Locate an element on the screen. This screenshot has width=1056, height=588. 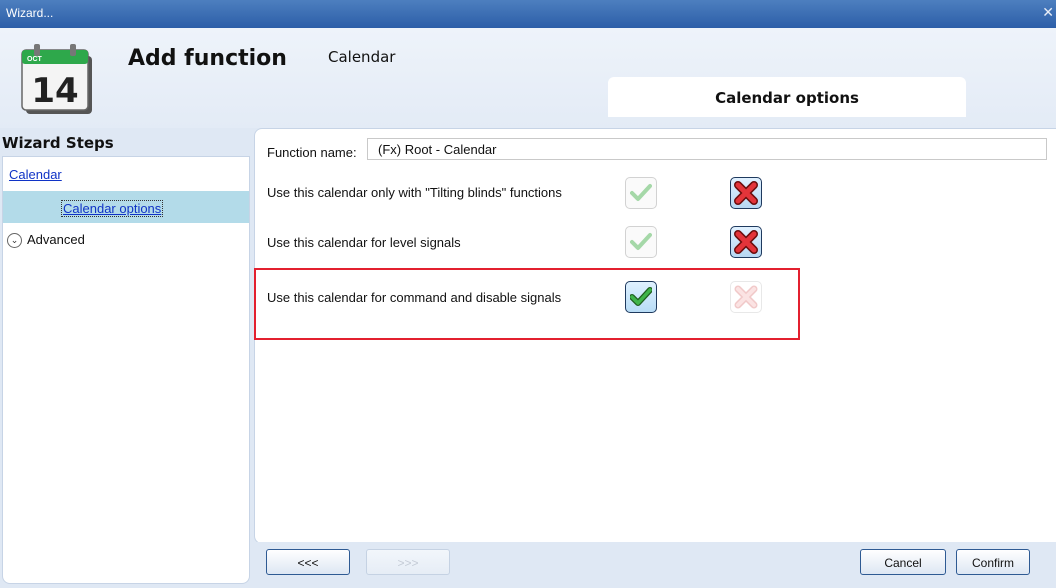
window-titlebar: Wizard... ✕ is located at coordinates (528, 14).